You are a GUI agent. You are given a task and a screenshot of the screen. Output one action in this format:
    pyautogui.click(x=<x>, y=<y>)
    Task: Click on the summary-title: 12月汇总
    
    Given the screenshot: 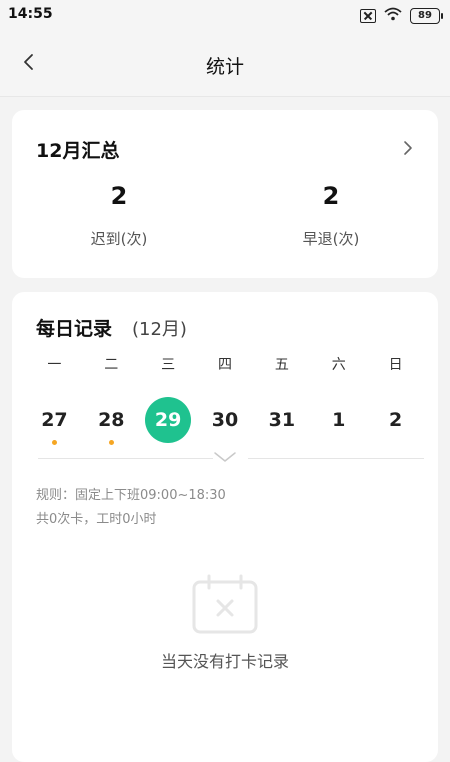 What is the action you would take?
    pyautogui.click(x=78, y=151)
    